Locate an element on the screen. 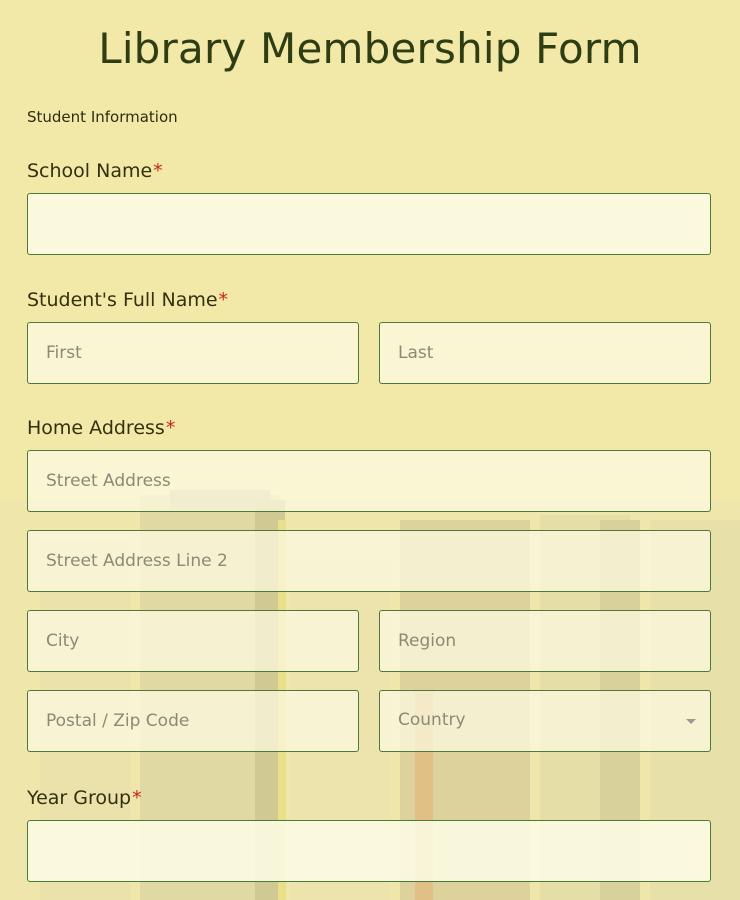  student-name-label: Student's Full Name* is located at coordinates (127, 300).